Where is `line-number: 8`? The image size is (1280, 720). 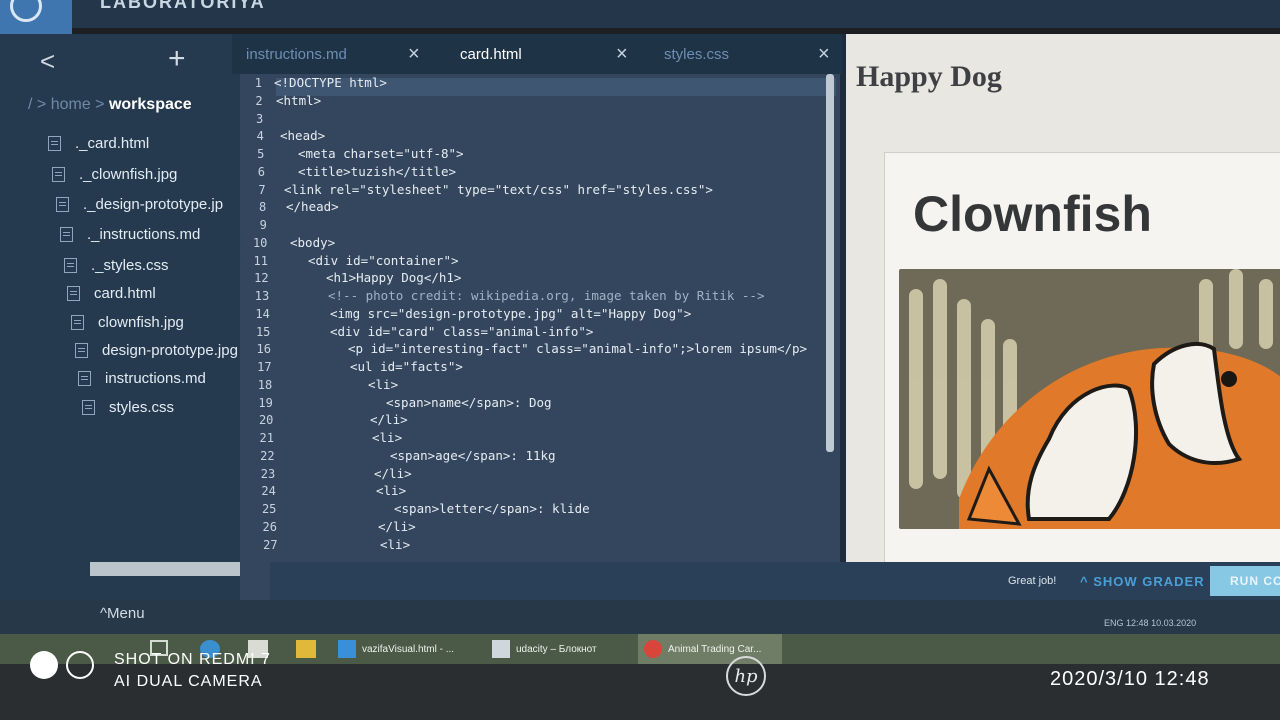 line-number: 8 is located at coordinates (262, 207).